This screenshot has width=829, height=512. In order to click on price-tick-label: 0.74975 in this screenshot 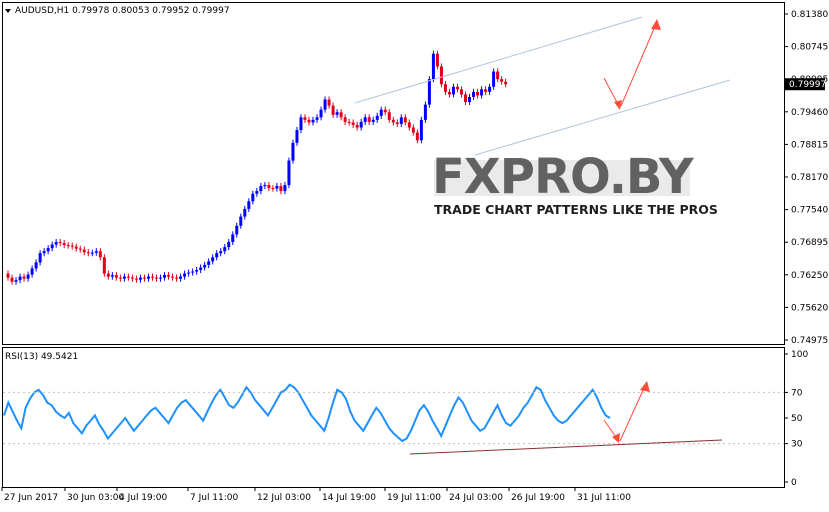, I will do `click(809, 341)`.